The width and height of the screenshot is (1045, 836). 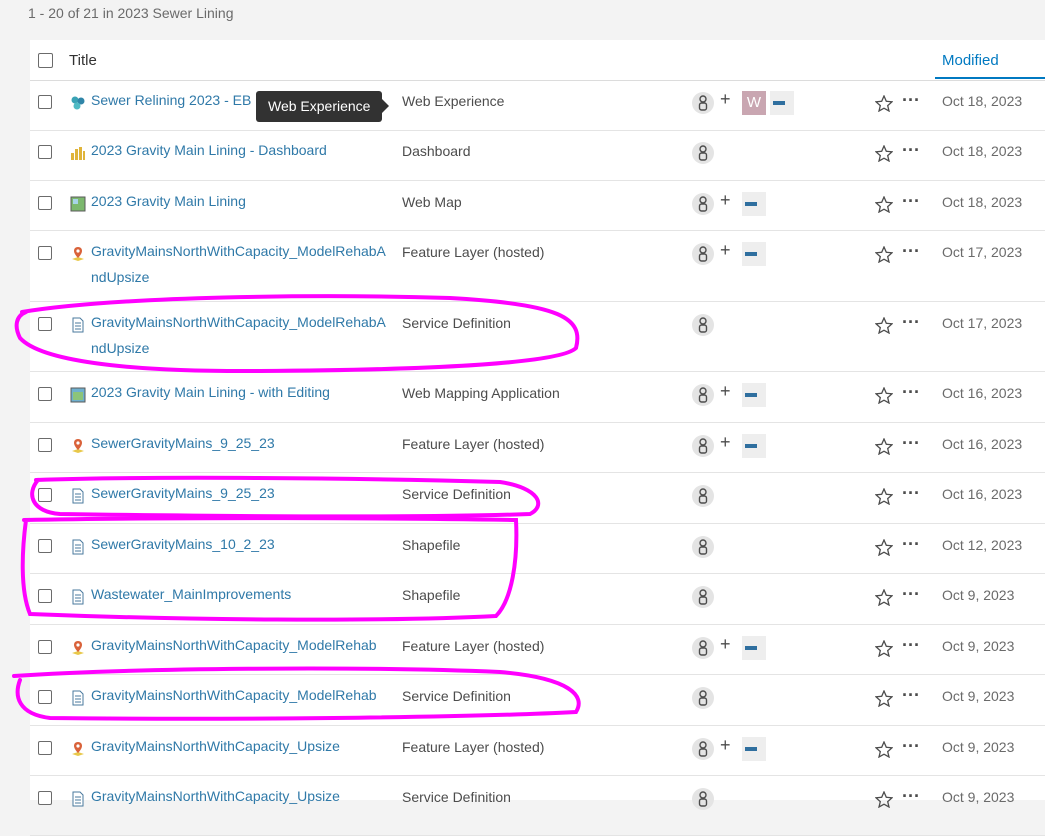 What do you see at coordinates (754, 103) in the screenshot?
I see `group-avatar-w: W` at bounding box center [754, 103].